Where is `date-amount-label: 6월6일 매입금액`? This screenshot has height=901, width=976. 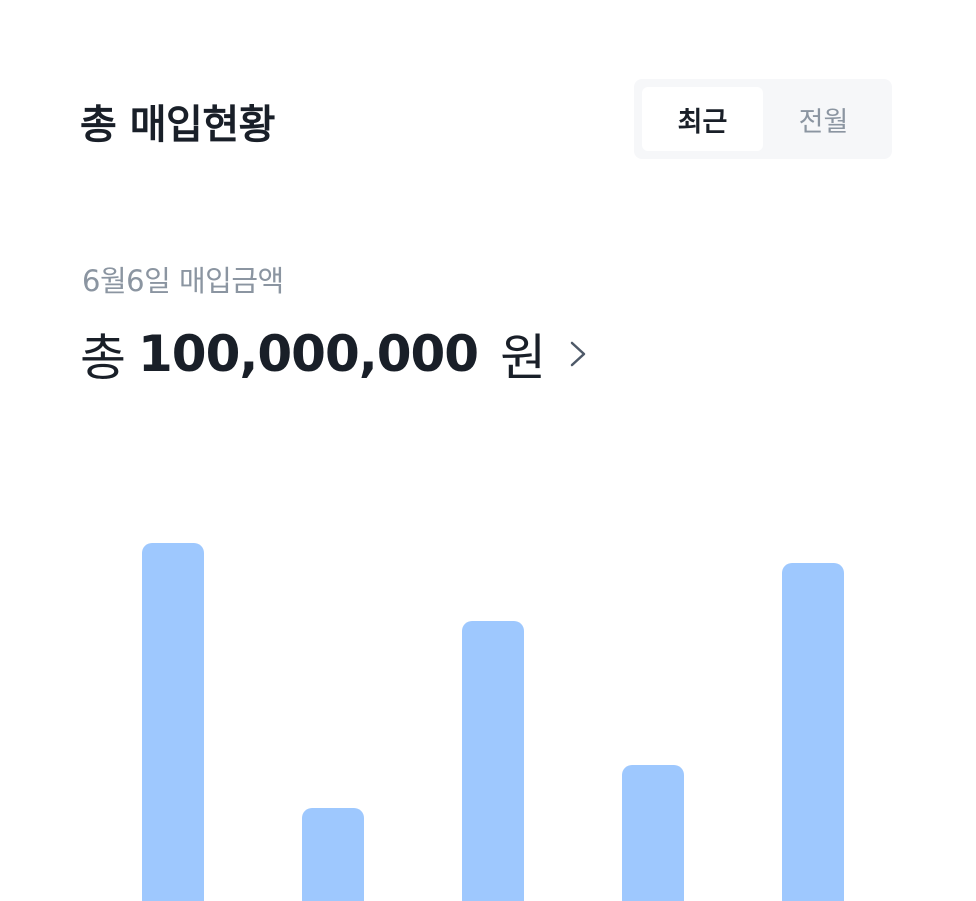
date-amount-label: 6월6일 매입금액 is located at coordinates (183, 281).